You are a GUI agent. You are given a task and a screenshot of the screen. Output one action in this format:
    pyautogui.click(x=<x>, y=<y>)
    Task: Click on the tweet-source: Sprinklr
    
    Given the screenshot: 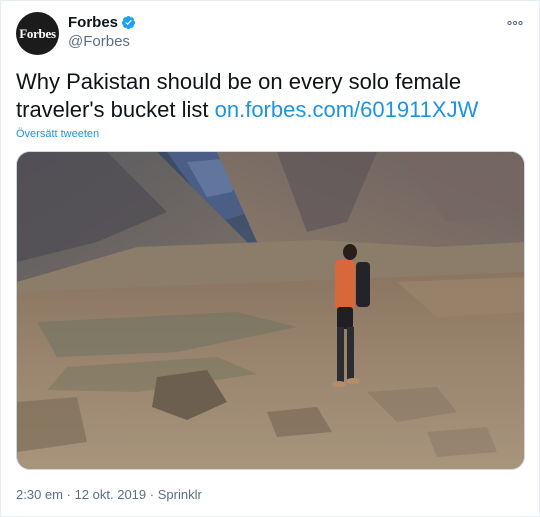 What is the action you would take?
    pyautogui.click(x=180, y=494)
    